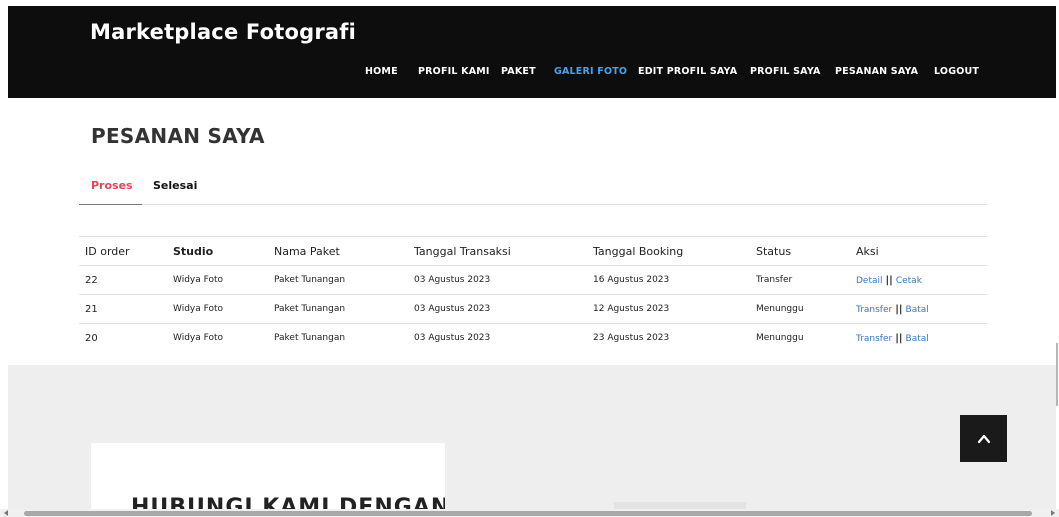 This screenshot has width=1059, height=517. I want to click on nav-galeri-foto: GALERI FOTO, so click(590, 71).